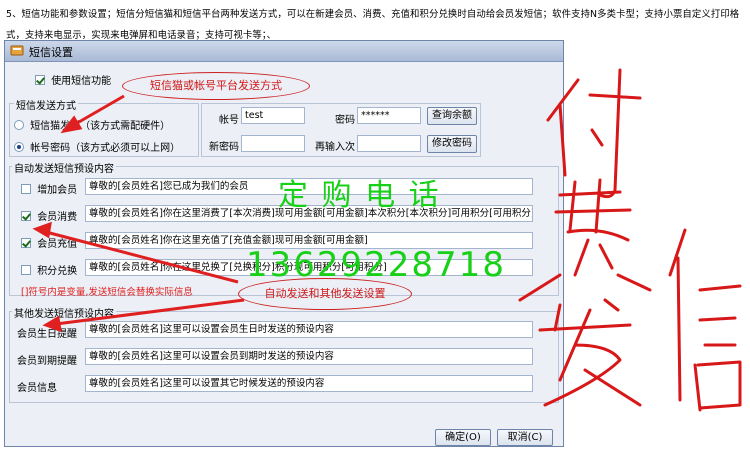 The height and width of the screenshot is (449, 750). What do you see at coordinates (57, 190) in the screenshot?
I see `auto-row-label: 增加会员` at bounding box center [57, 190].